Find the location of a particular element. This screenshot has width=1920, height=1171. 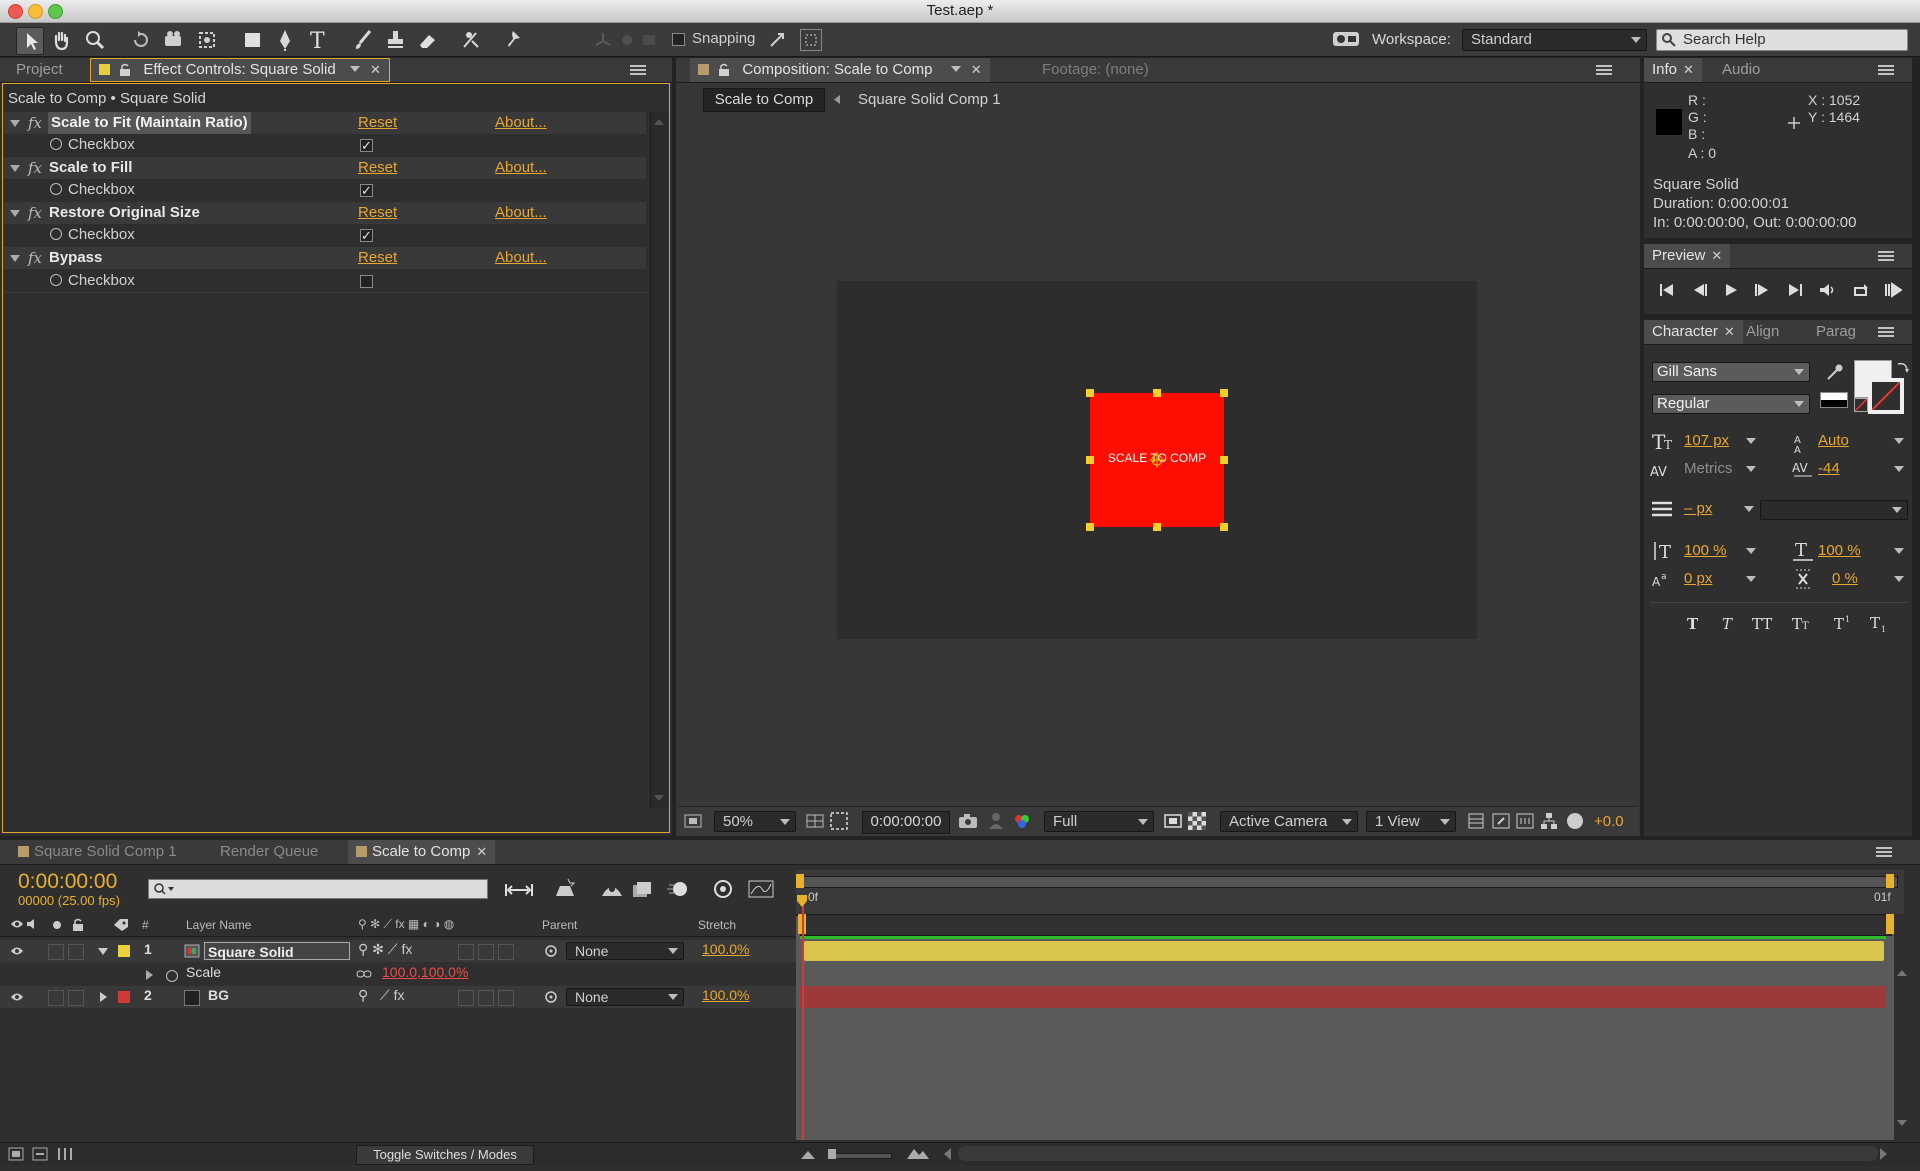

show-snapshot-icon is located at coordinates (996, 821).